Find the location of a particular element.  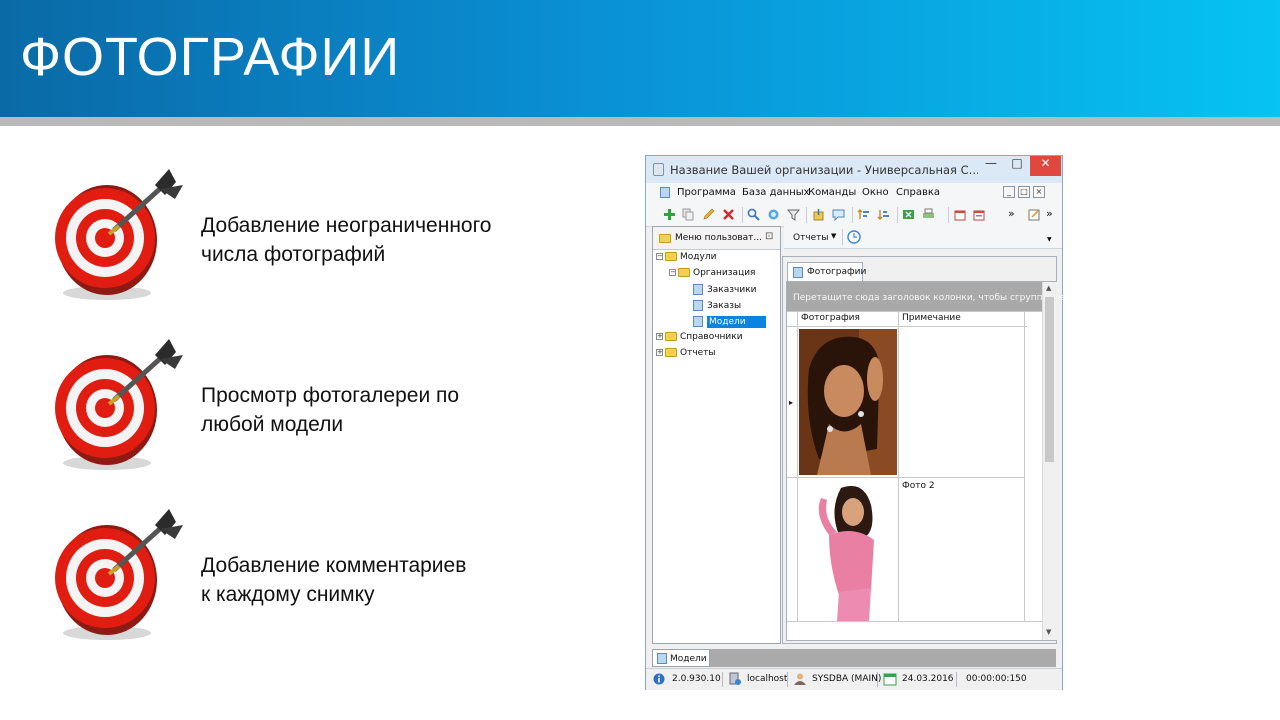

status-version: 2.0.930.10 is located at coordinates (696, 679).